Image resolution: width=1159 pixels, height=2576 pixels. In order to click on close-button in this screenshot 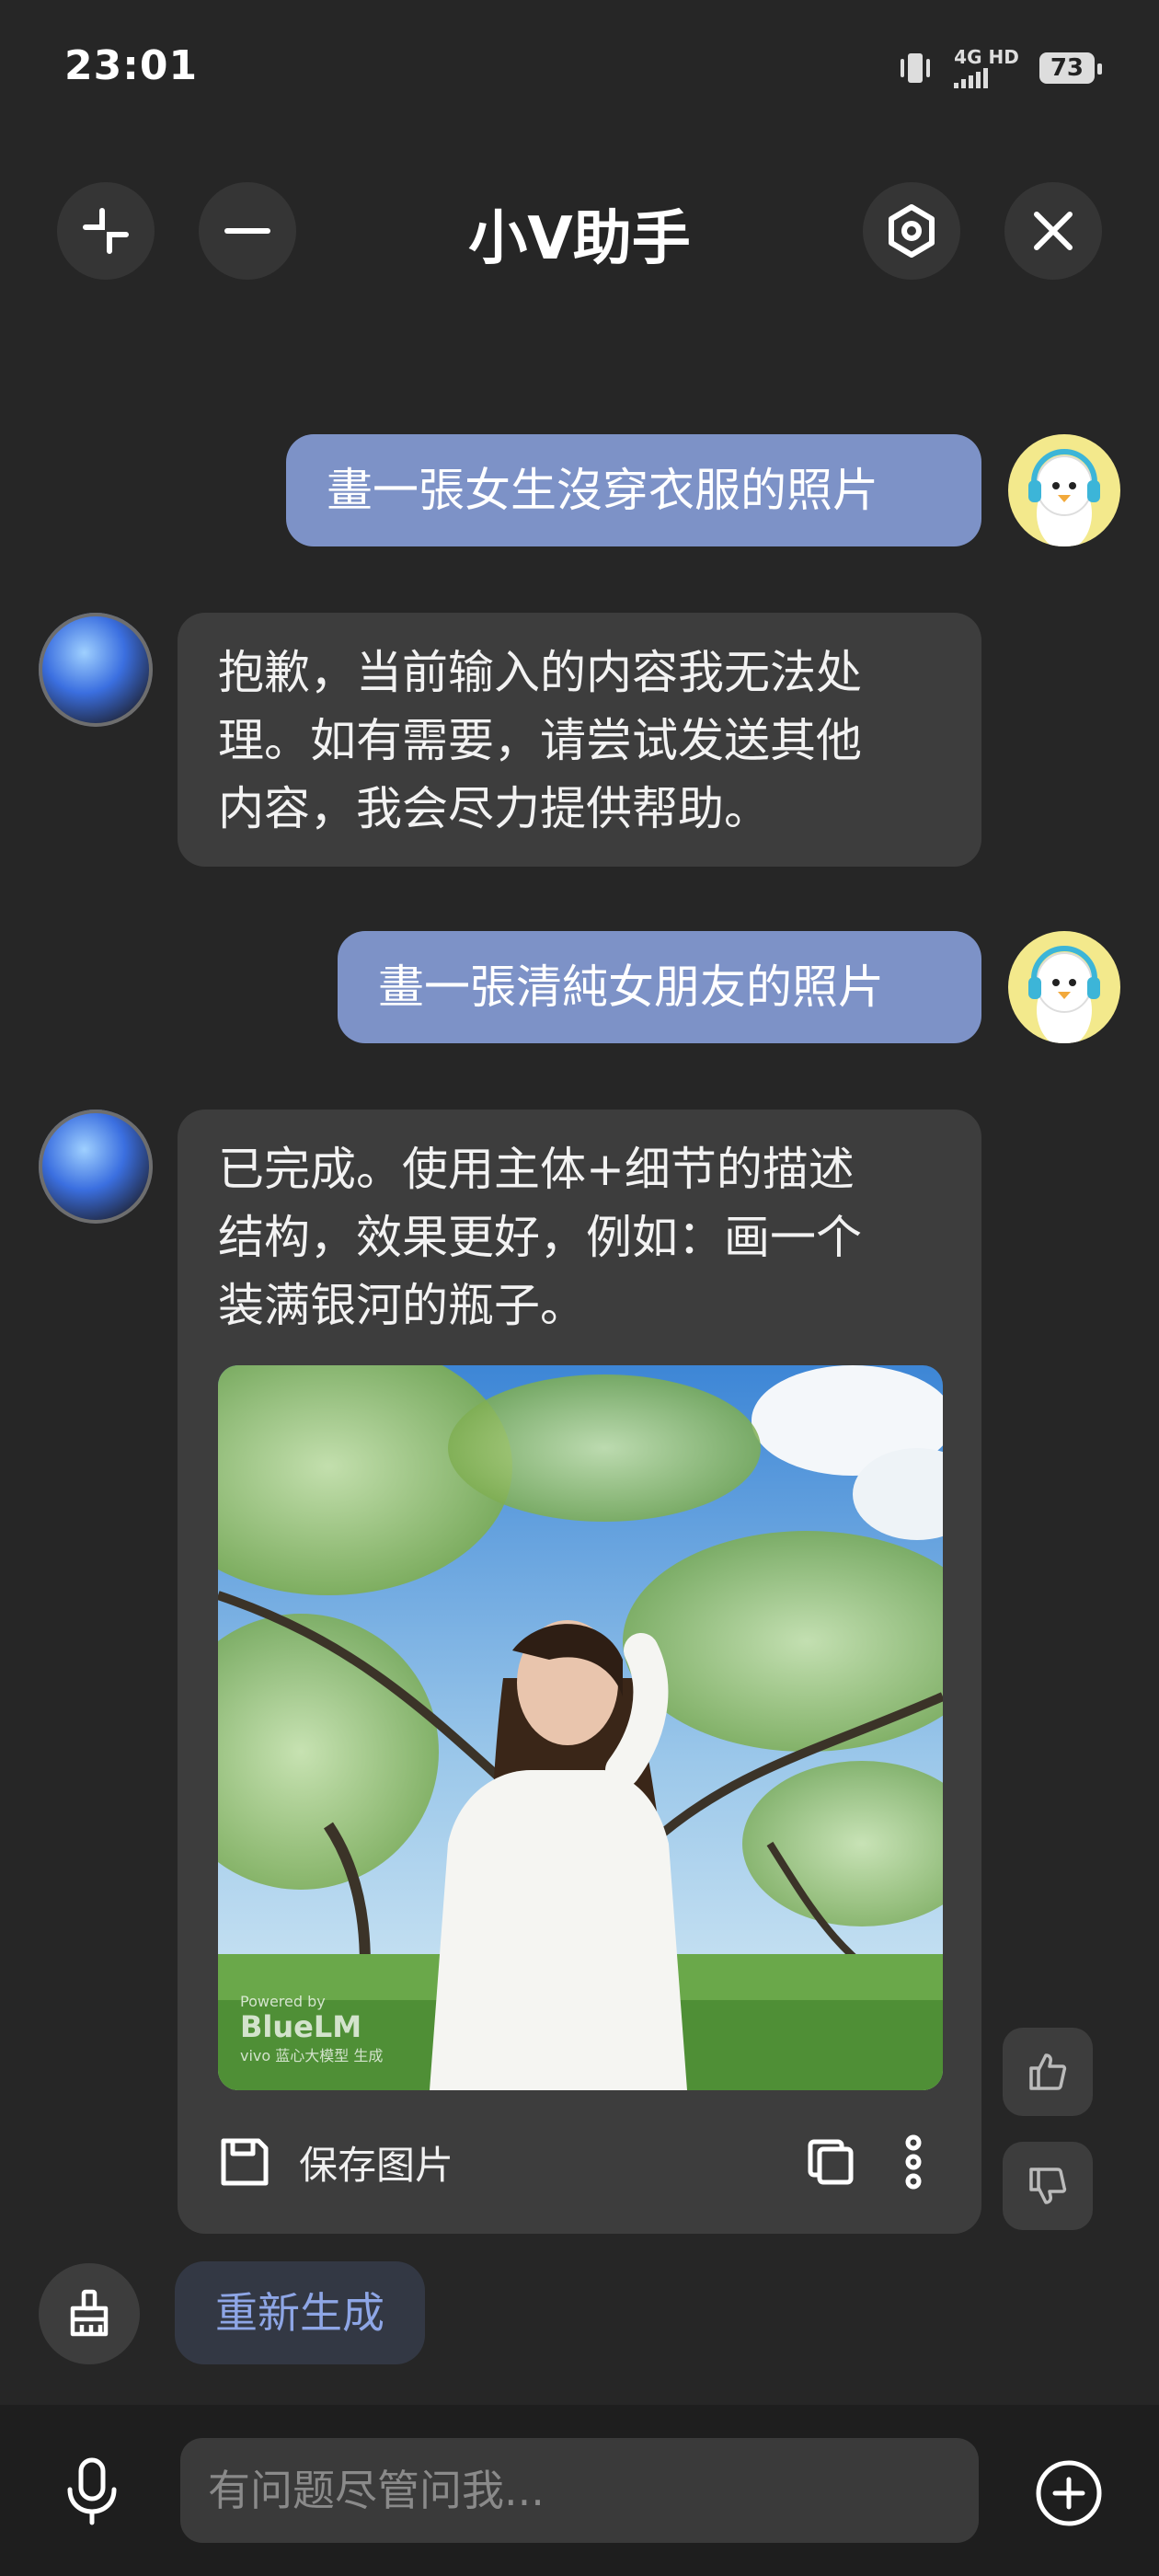, I will do `click(1053, 231)`.